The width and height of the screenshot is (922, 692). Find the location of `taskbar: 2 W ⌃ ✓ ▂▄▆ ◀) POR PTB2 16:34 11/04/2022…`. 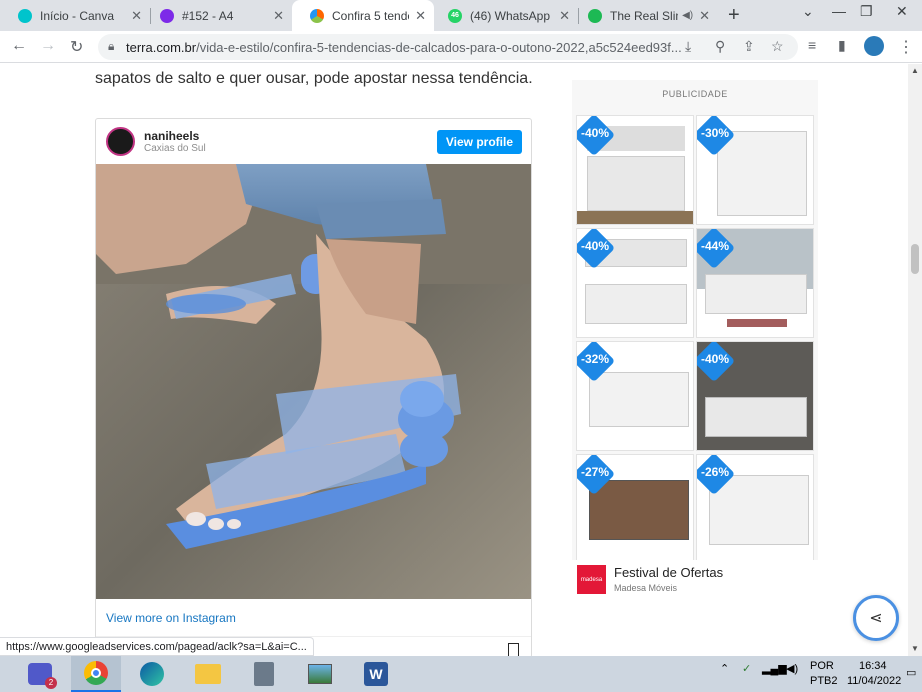

taskbar: 2 W ⌃ ✓ ▂▄▆ ◀) POR PTB2 16:34 11/04/2022… is located at coordinates (461, 674).